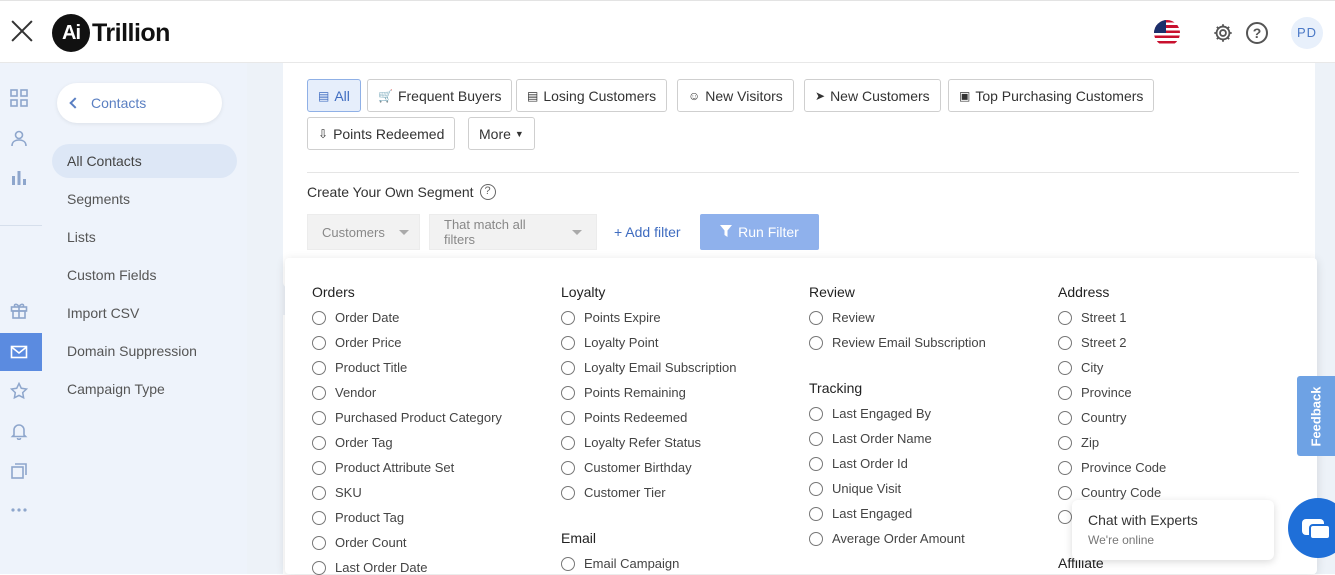  What do you see at coordinates (119, 103) in the screenshot?
I see `back-label: Contacts` at bounding box center [119, 103].